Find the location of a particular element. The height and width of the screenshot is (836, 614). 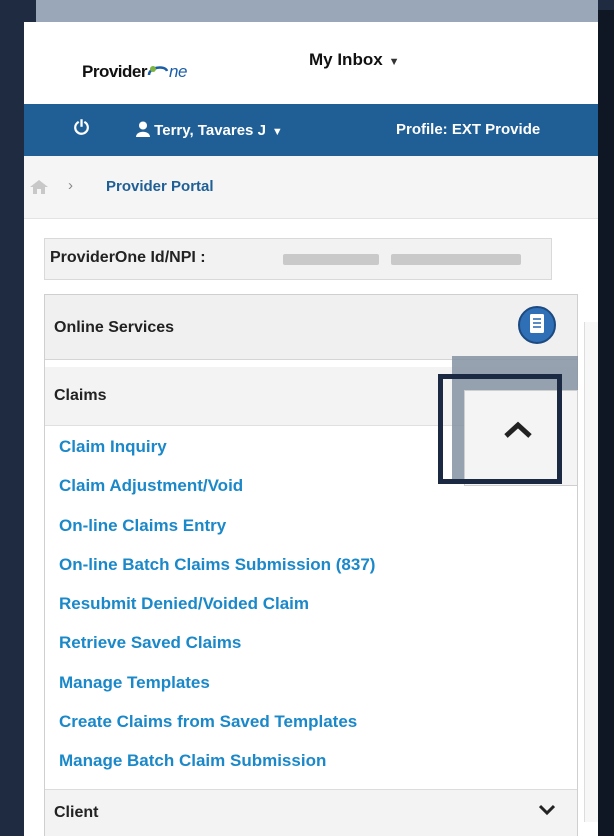

home-icon is located at coordinates (39, 187).